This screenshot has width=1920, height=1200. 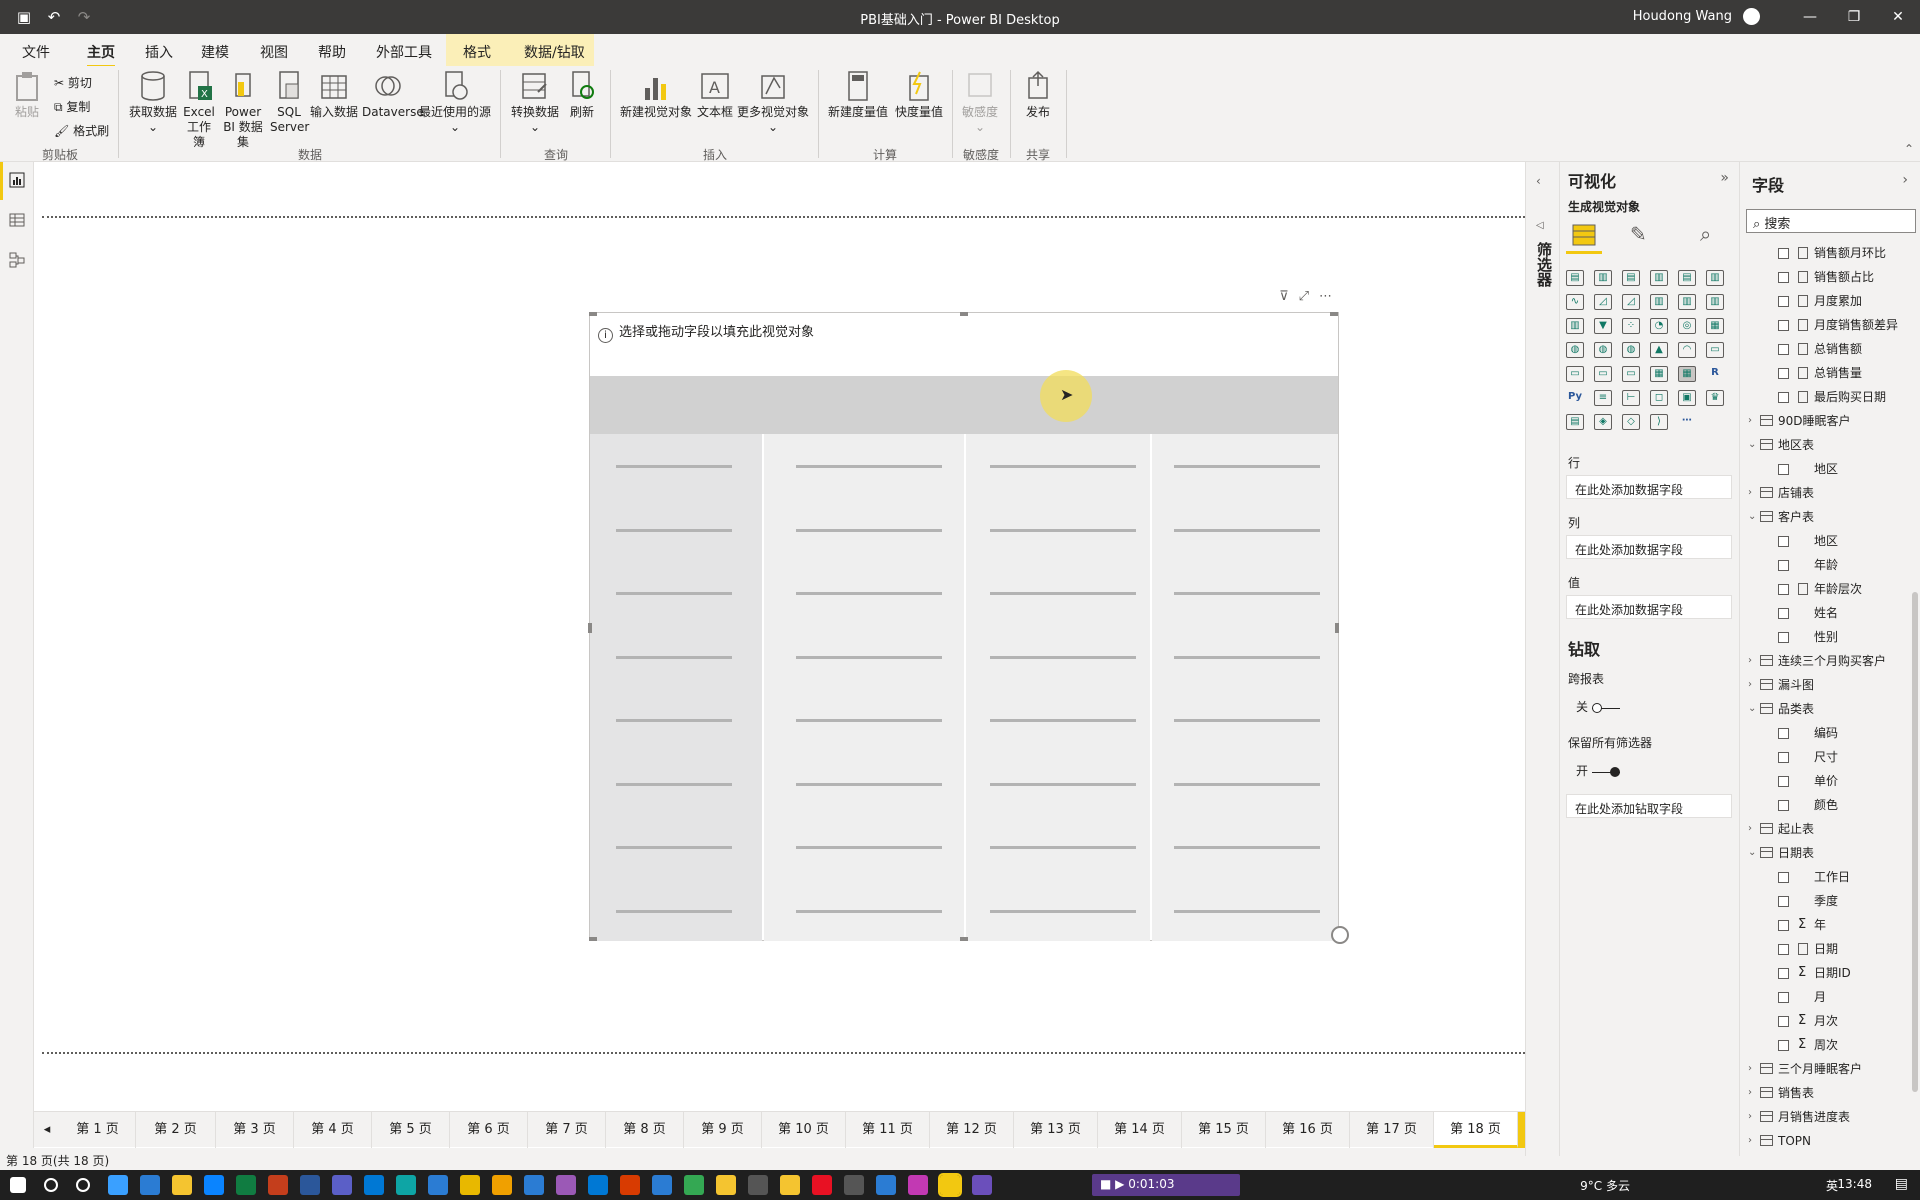 I want to click on tab-external-tools: 外部工具, so click(x=404, y=52).